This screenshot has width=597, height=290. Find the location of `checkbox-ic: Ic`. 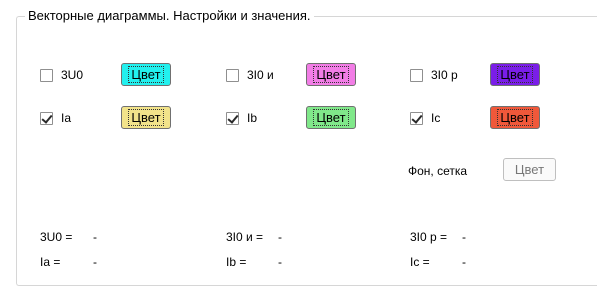

checkbox-ic: Ic is located at coordinates (425, 118).